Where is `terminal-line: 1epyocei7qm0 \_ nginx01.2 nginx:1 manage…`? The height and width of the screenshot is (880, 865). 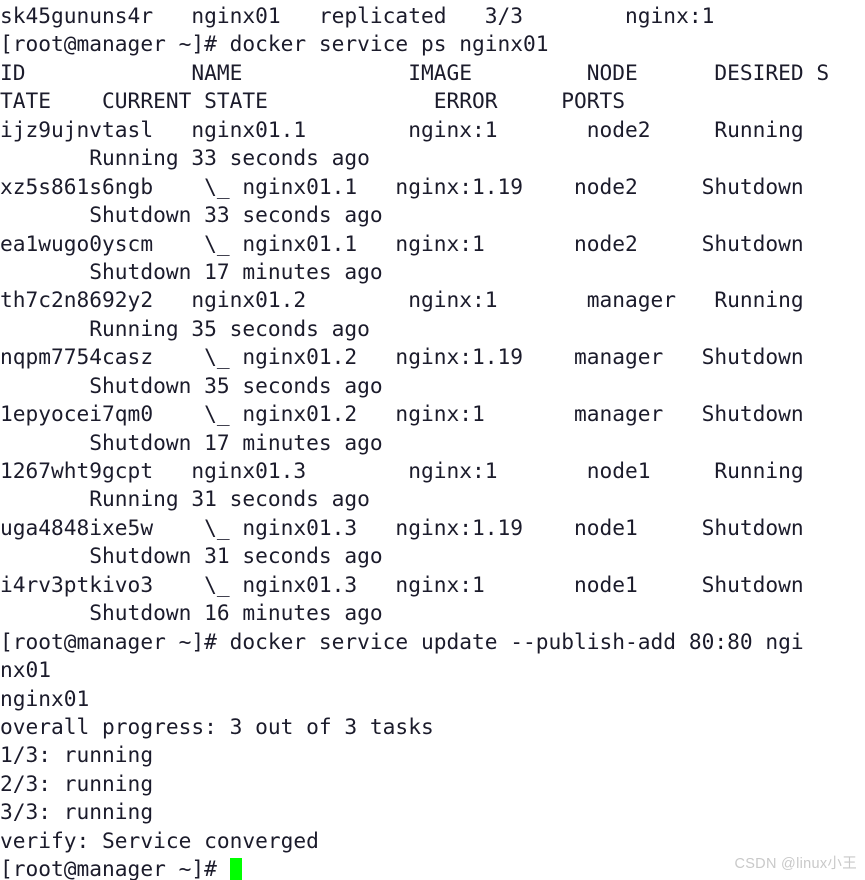 terminal-line: 1epyocei7qm0 \_ nginx01.2 nginx:1 manage… is located at coordinates (402, 414).